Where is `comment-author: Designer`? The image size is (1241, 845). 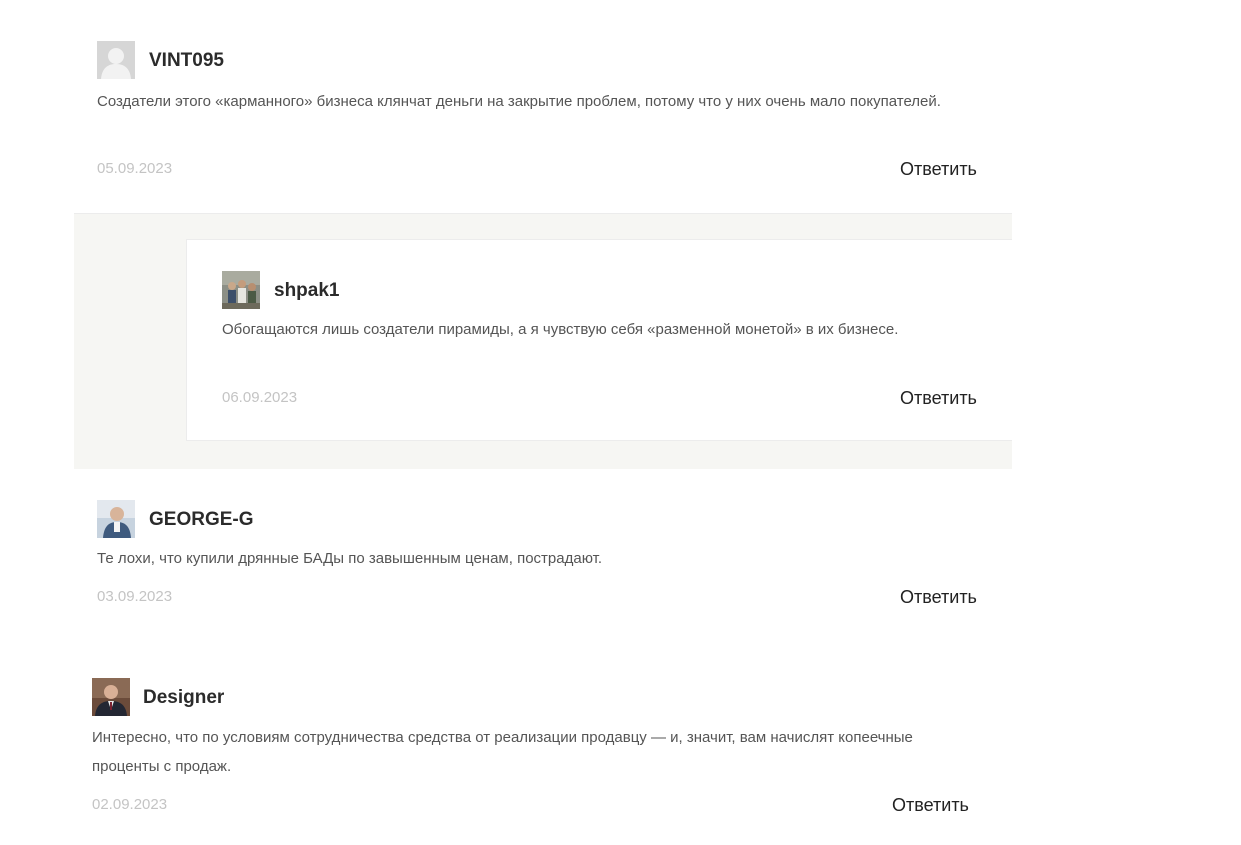
comment-author: Designer is located at coordinates (183, 698).